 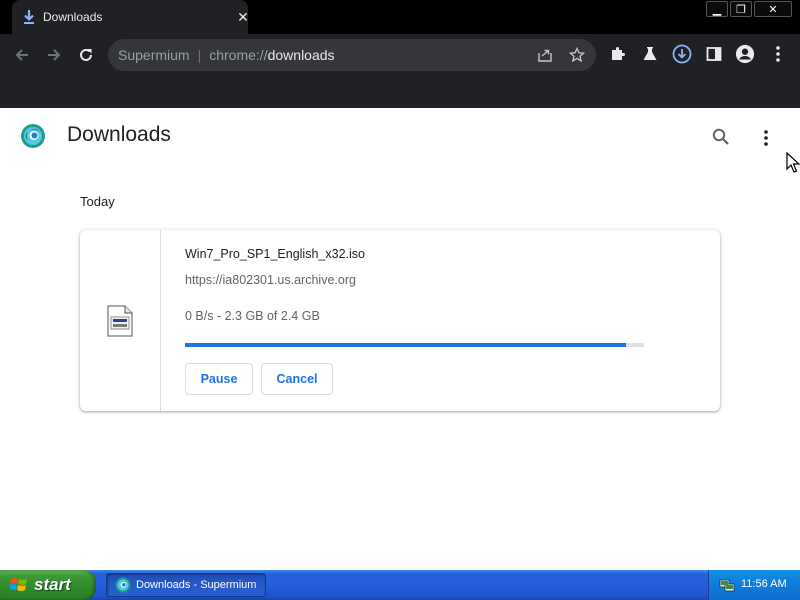 I want to click on iso-file-icon, so click(x=120, y=321).